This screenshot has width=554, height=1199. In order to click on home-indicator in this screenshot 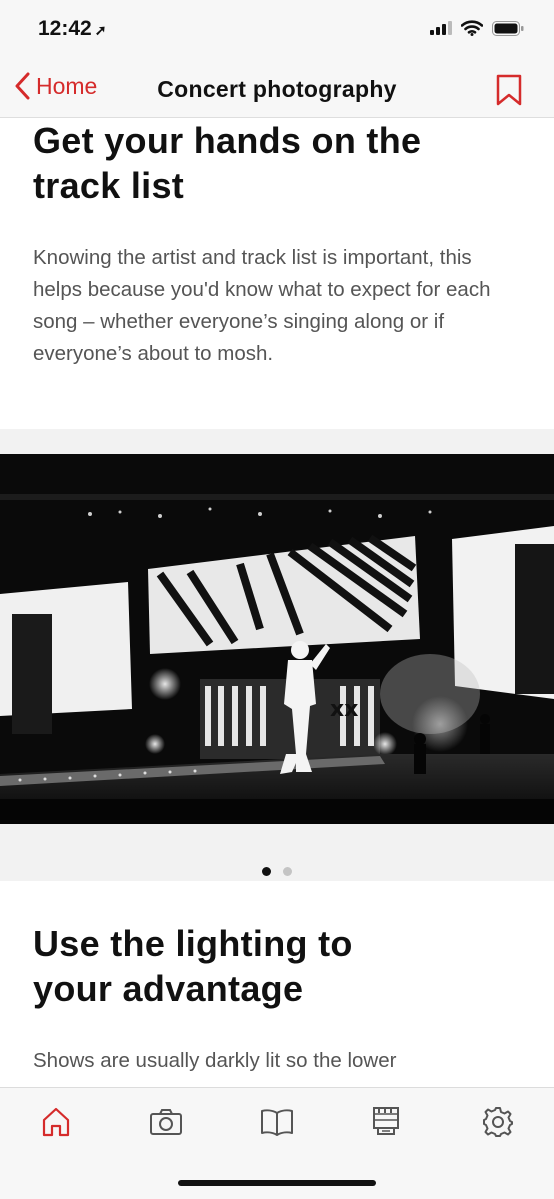, I will do `click(277, 1183)`.